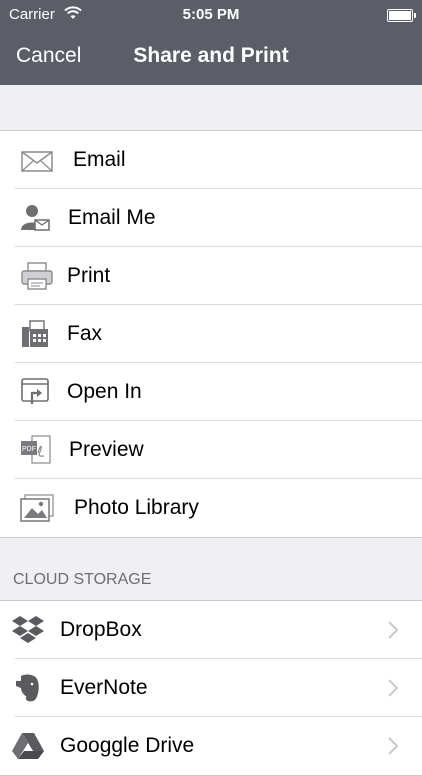 This screenshot has width=422, height=776. Describe the element at coordinates (127, 745) in the screenshot. I see `cloud-item-label: Googgle Drive` at that location.